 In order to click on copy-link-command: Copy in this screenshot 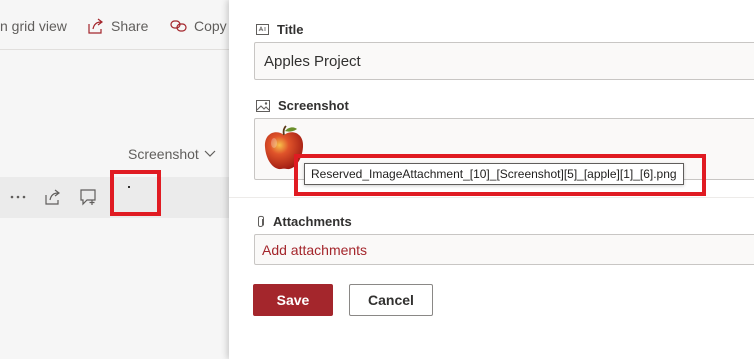, I will do `click(198, 26)`.